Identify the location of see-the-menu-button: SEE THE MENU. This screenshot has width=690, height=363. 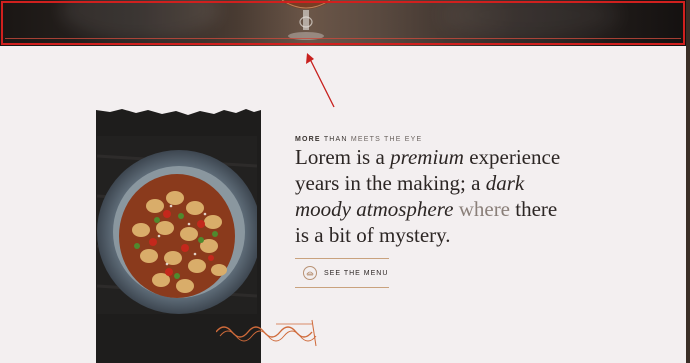
(342, 273).